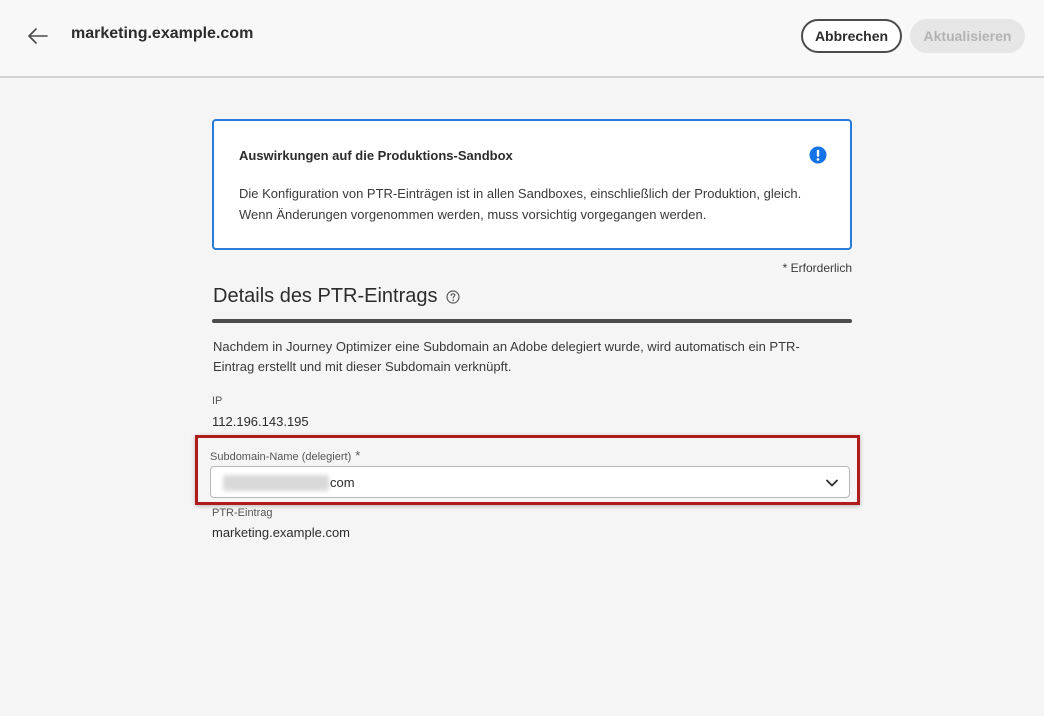  I want to click on section-heading: Details des PTR-Eintrags, so click(336, 296).